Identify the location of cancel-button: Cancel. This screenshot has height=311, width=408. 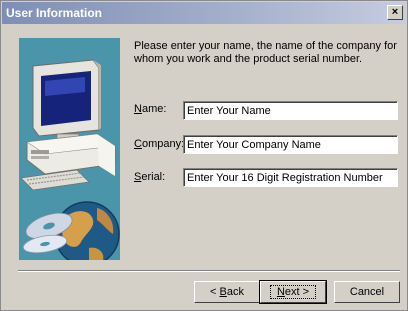
(367, 292).